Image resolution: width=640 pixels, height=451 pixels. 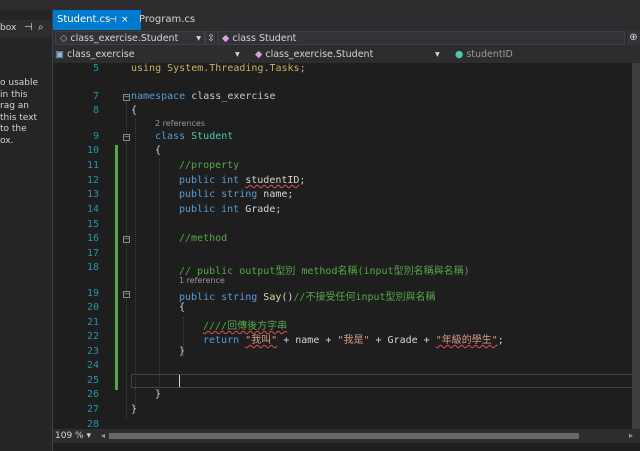 What do you see at coordinates (92, 409) in the screenshot?
I see `line-number: 27` at bounding box center [92, 409].